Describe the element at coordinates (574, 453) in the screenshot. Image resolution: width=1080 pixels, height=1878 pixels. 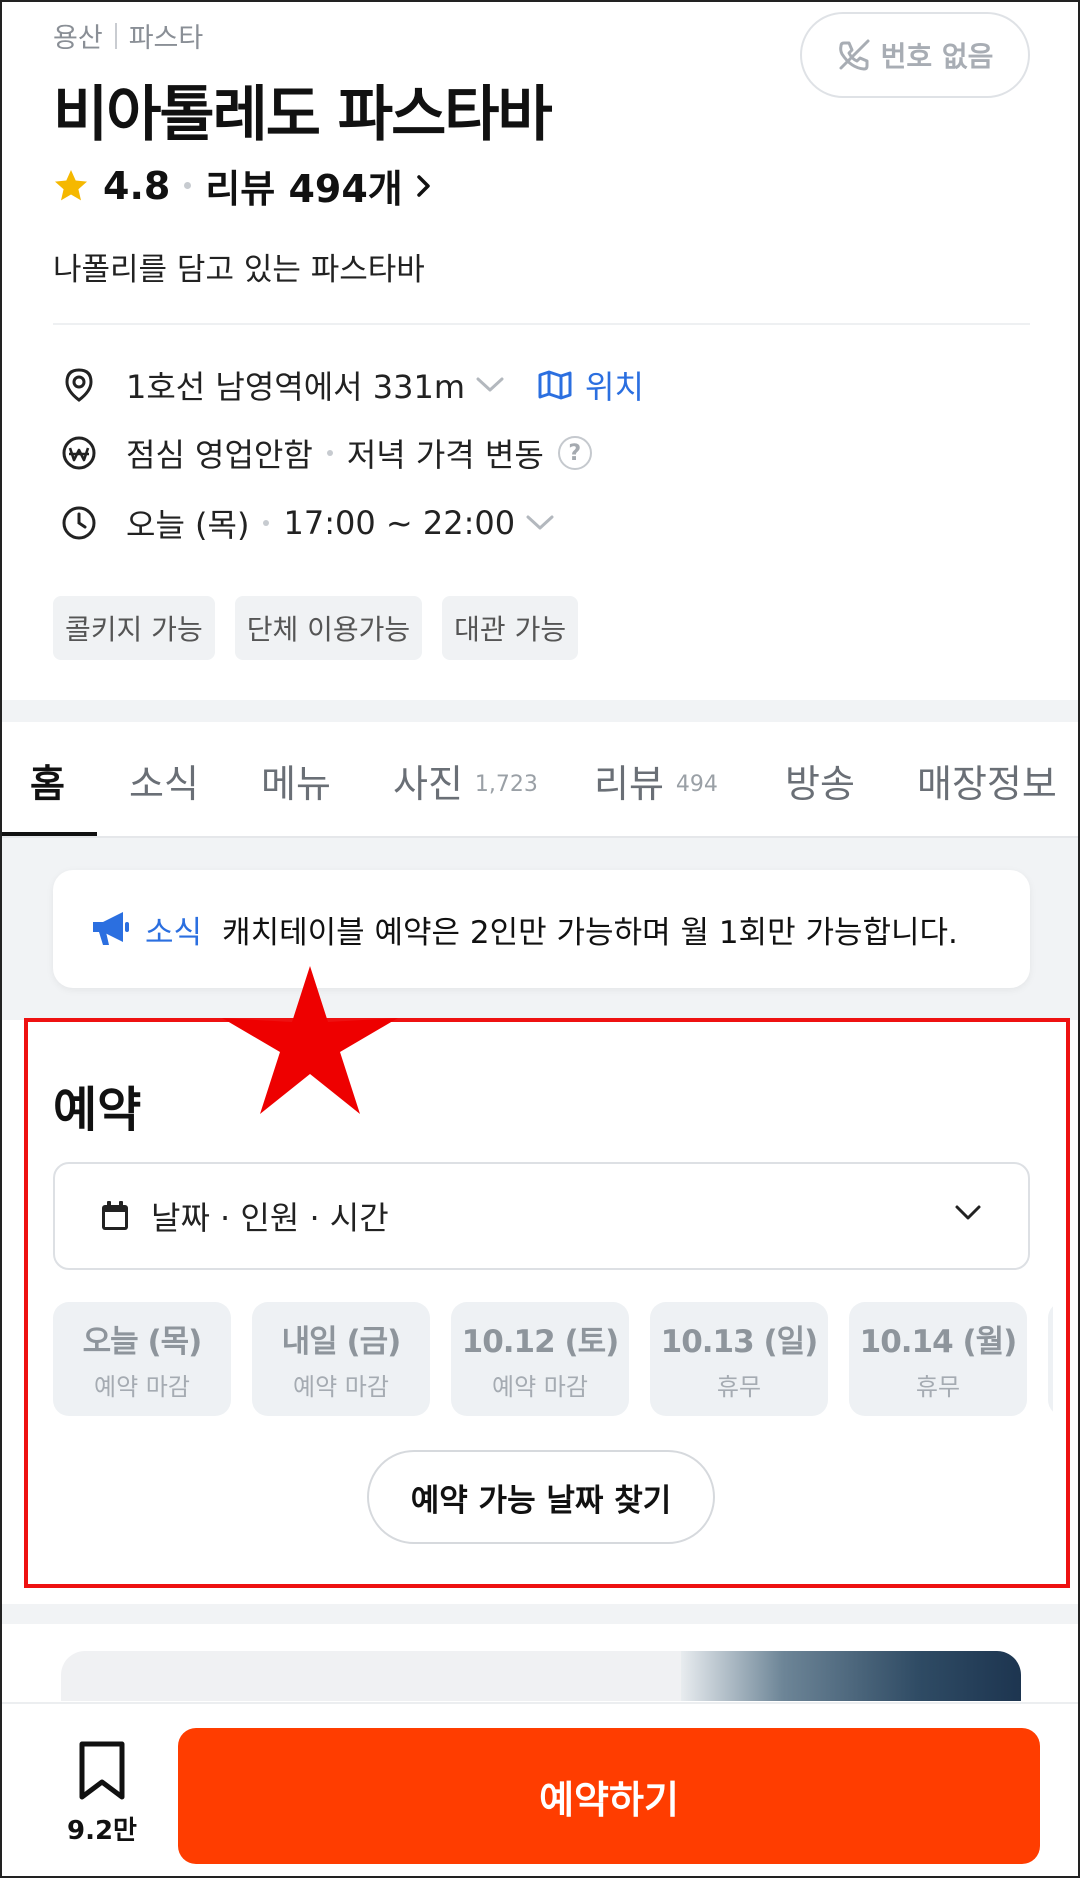
I see `help-icon: ?` at that location.